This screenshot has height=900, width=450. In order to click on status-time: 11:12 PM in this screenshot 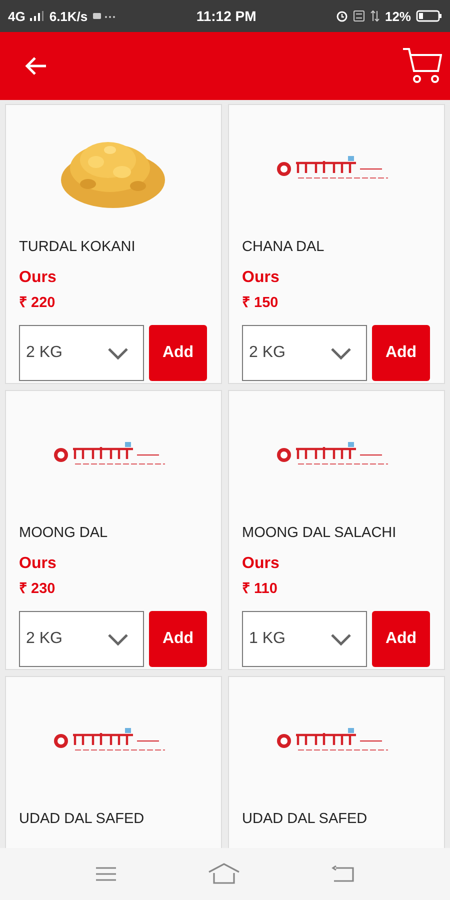, I will do `click(226, 16)`.